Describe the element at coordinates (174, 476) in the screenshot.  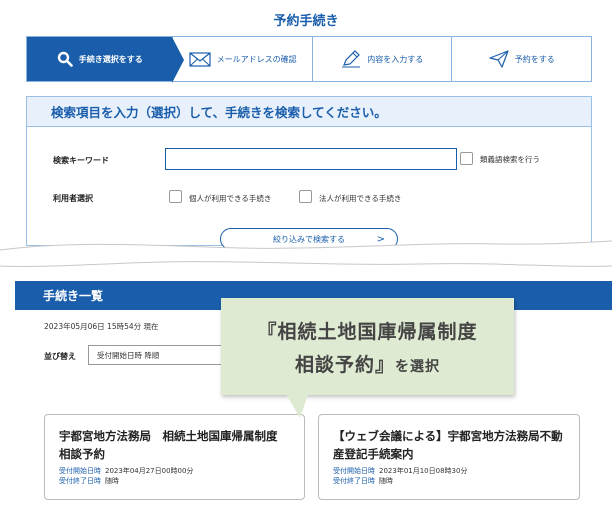
I see `card-meta: 受付開始日時 2023年04月27日00時00分 受付終了日時 随時` at that location.